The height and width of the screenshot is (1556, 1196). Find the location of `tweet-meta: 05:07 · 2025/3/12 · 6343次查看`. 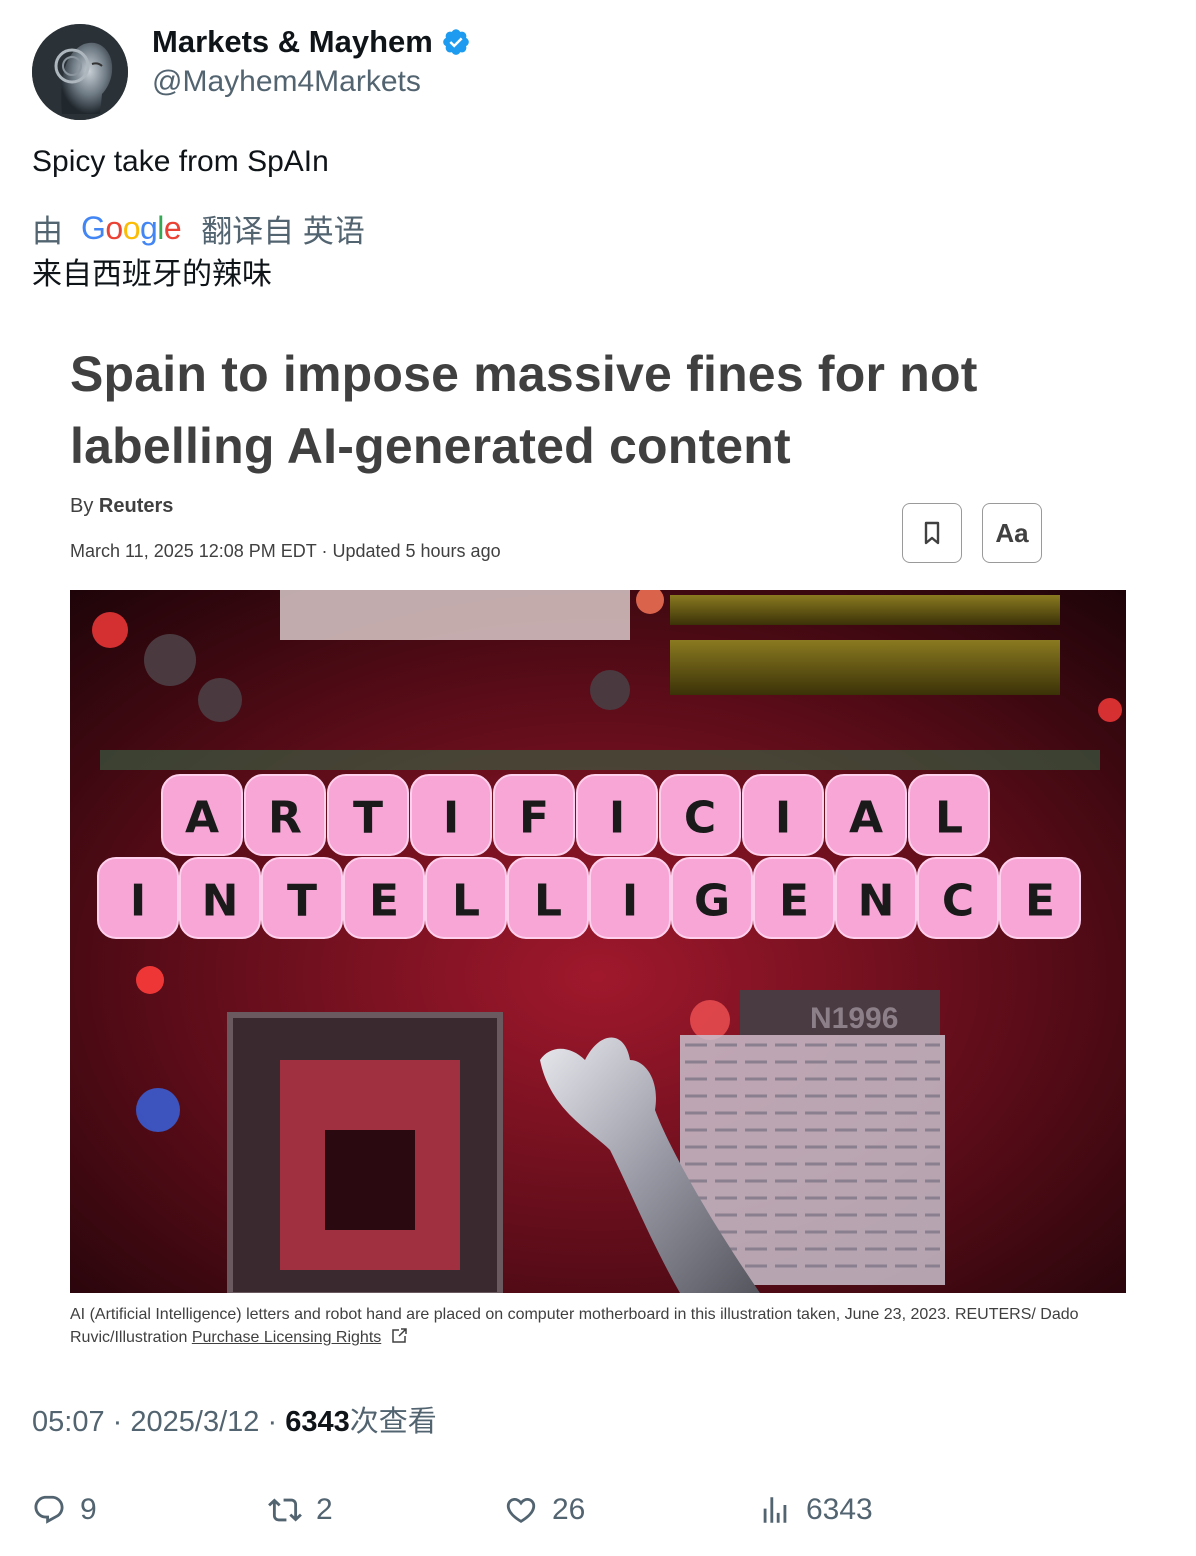

tweet-meta: 05:07 · 2025/3/12 · 6343次查看 is located at coordinates (234, 1422).